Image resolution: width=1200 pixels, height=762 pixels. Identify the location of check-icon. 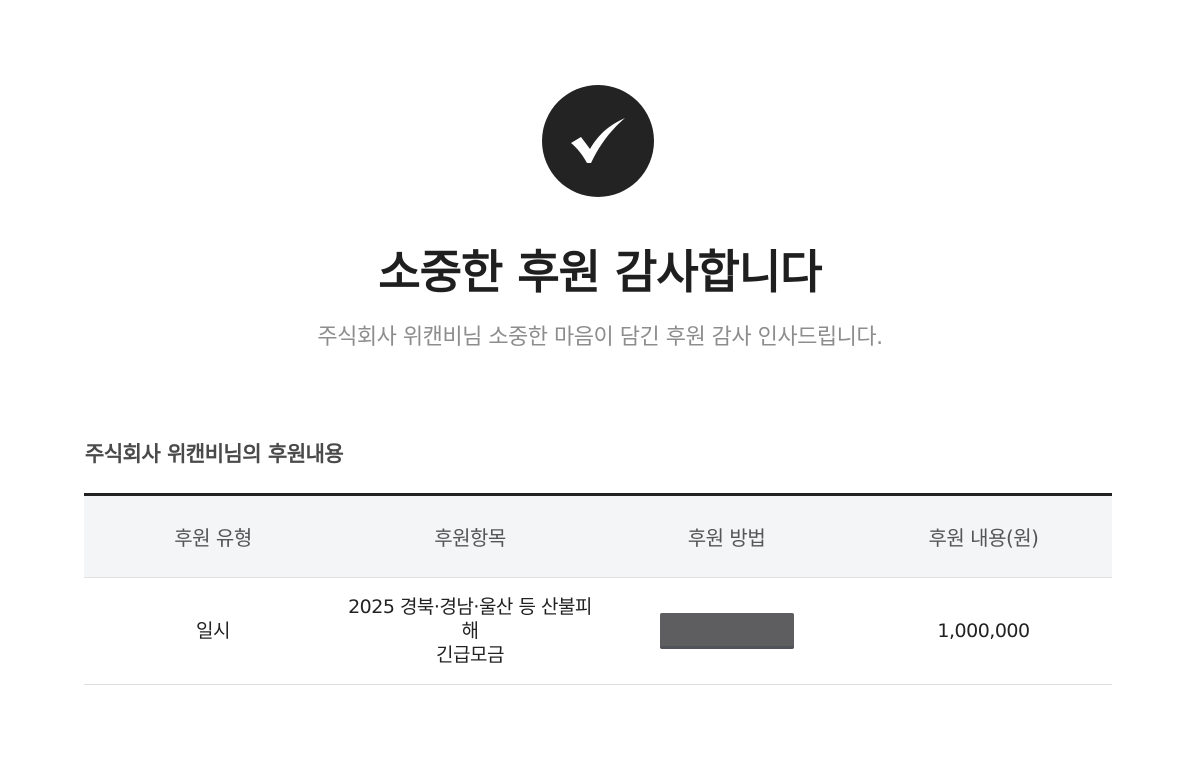
(598, 141).